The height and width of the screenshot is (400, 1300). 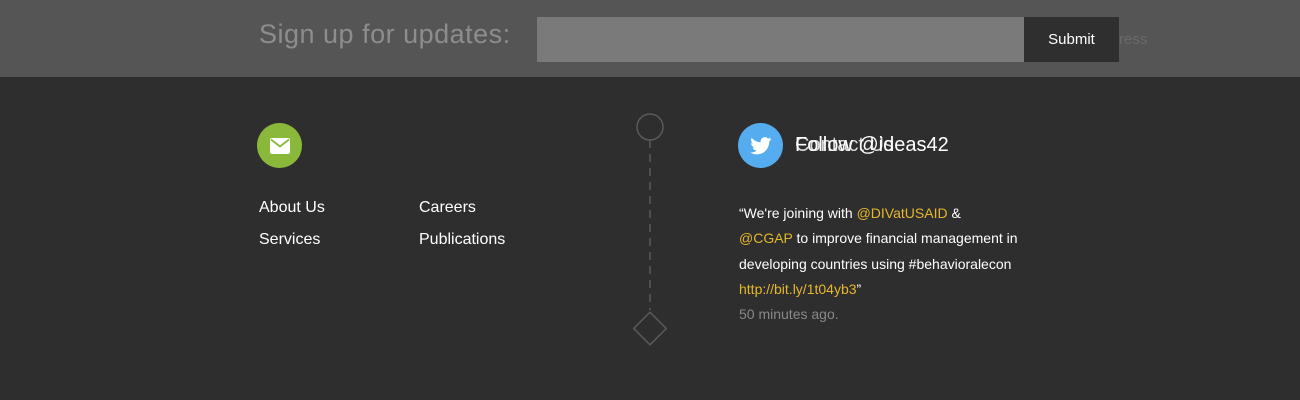 I want to click on twitter-bird-icon, so click(x=760, y=145).